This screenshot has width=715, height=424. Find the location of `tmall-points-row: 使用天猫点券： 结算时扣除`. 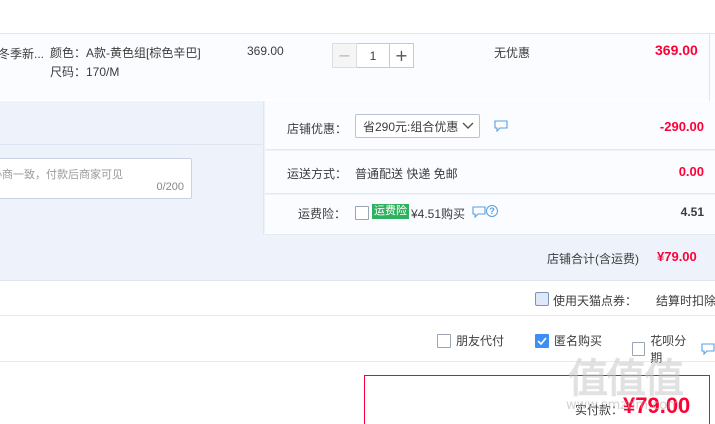

tmall-points-row: 使用天猫点券： 结算时扣除 is located at coordinates (357, 299).